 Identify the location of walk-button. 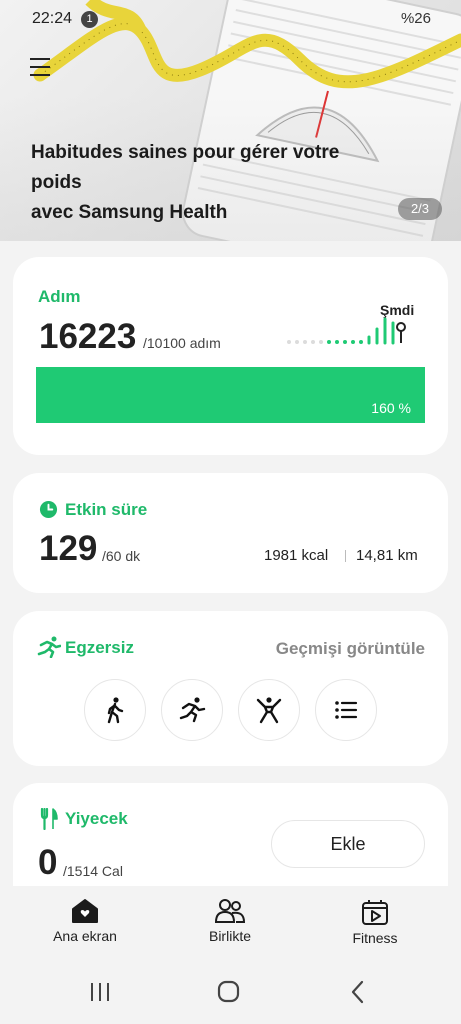
(115, 710).